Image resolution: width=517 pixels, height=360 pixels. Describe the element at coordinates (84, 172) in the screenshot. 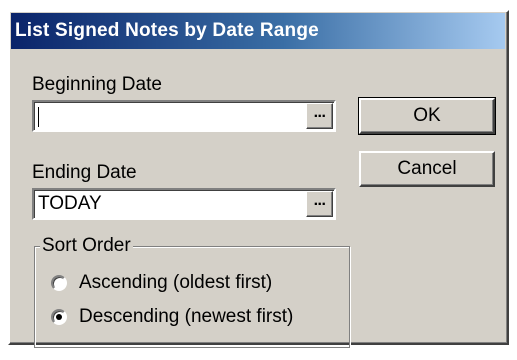

I see `ending-date-label: Ending Date` at that location.